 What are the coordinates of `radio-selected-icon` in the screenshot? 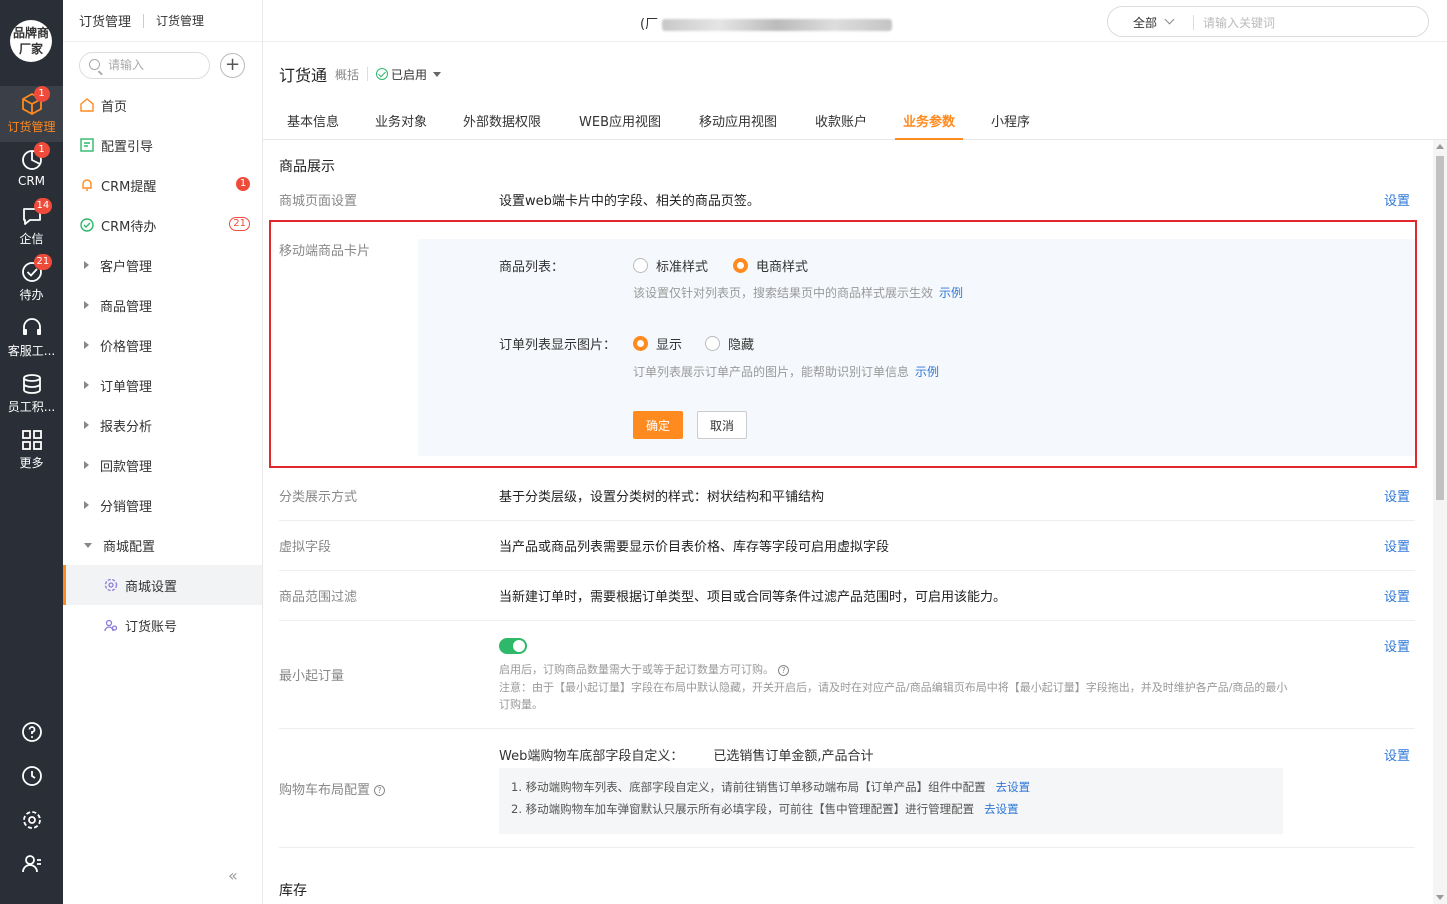 It's located at (640, 343).